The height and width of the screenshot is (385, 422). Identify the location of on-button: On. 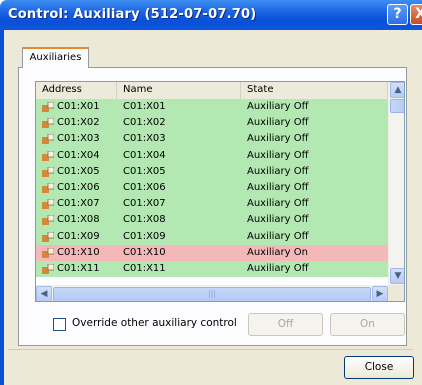
(367, 324).